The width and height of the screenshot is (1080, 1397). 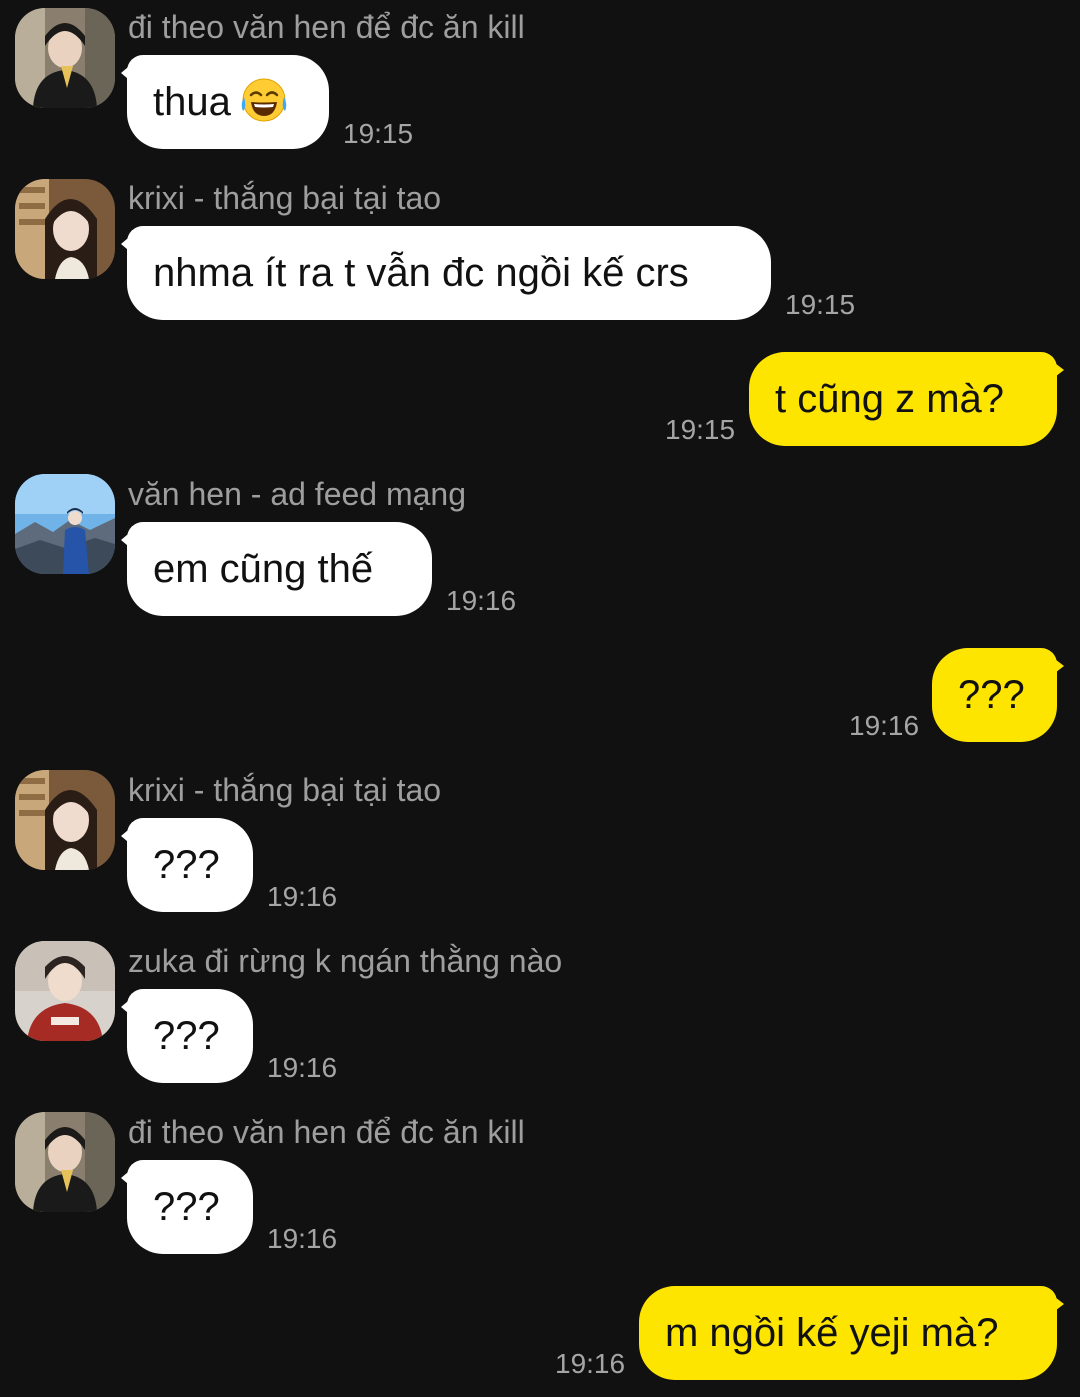 I want to click on message-bubble: em cũng thế, so click(x=276, y=569).